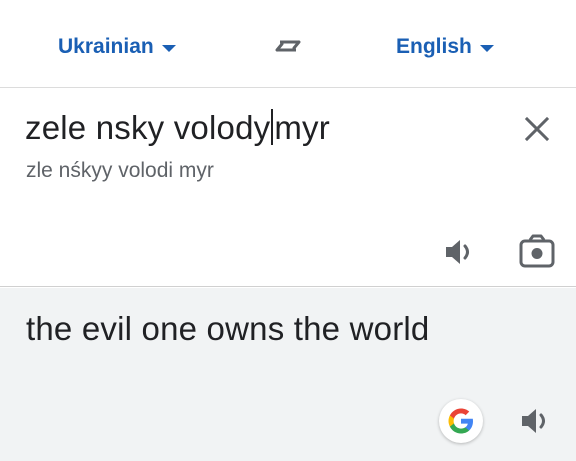  I want to click on google-g-icon, so click(460, 421).